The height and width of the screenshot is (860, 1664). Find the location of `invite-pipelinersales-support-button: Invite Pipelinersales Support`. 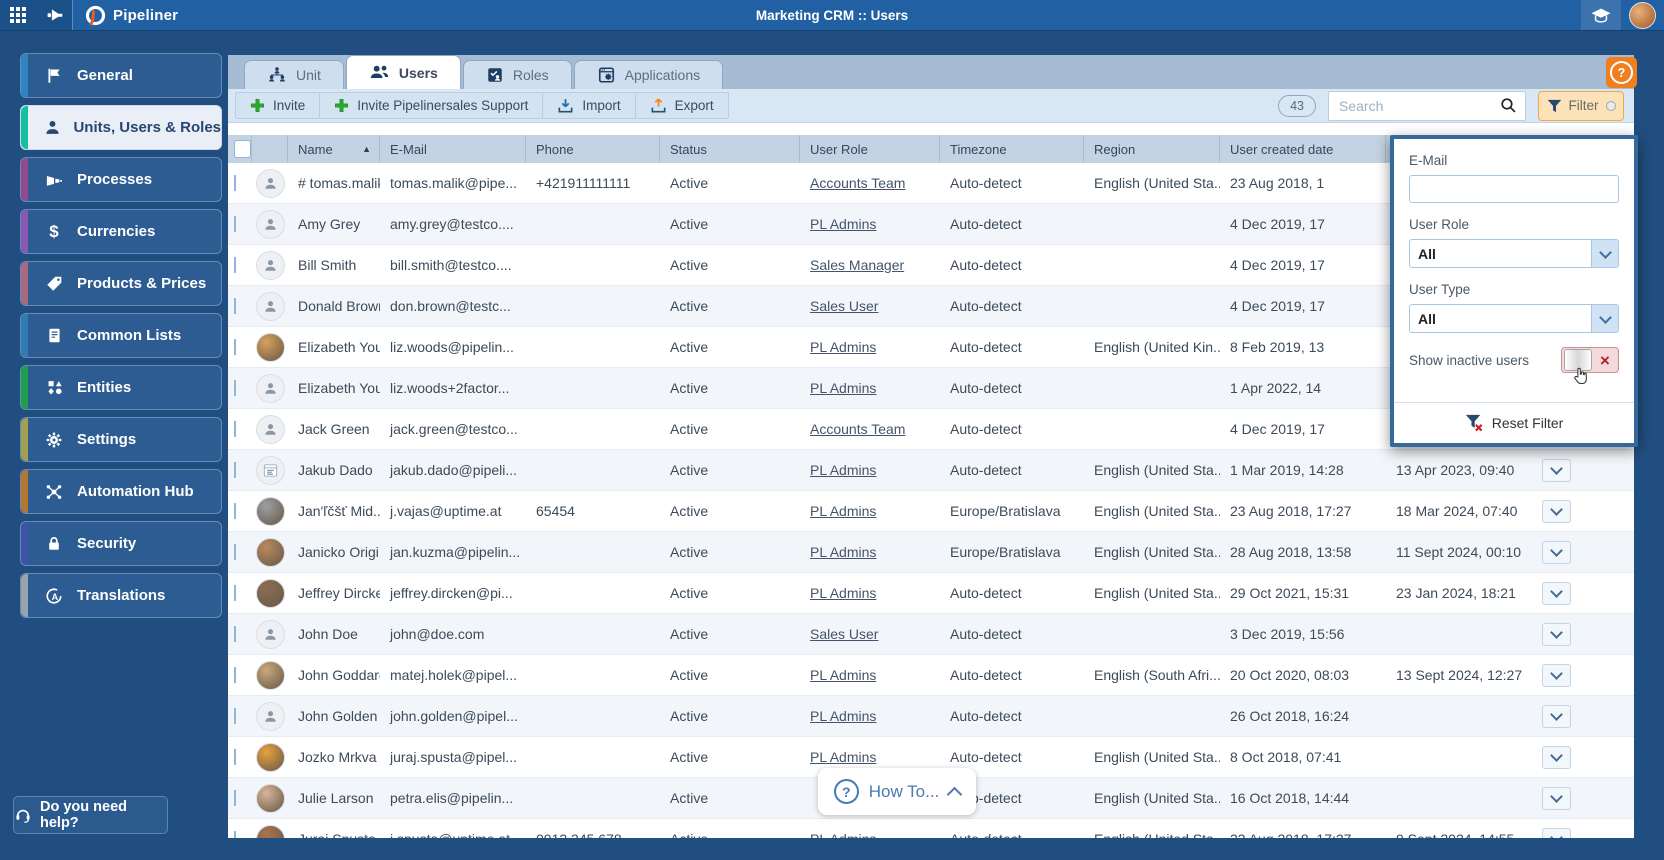

invite-pipelinersales-support-button: Invite Pipelinersales Support is located at coordinates (431, 105).